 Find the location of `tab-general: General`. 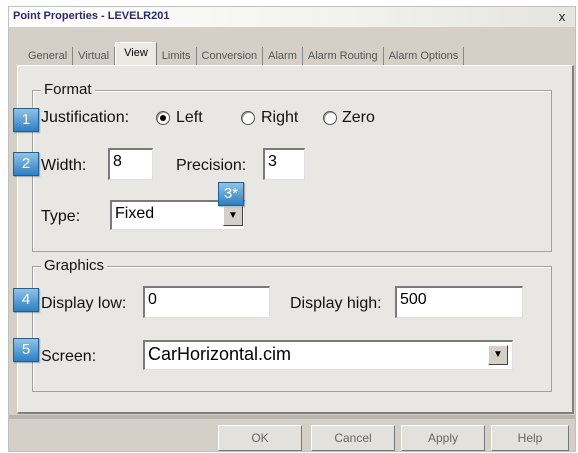

tab-general: General is located at coordinates (48, 56).